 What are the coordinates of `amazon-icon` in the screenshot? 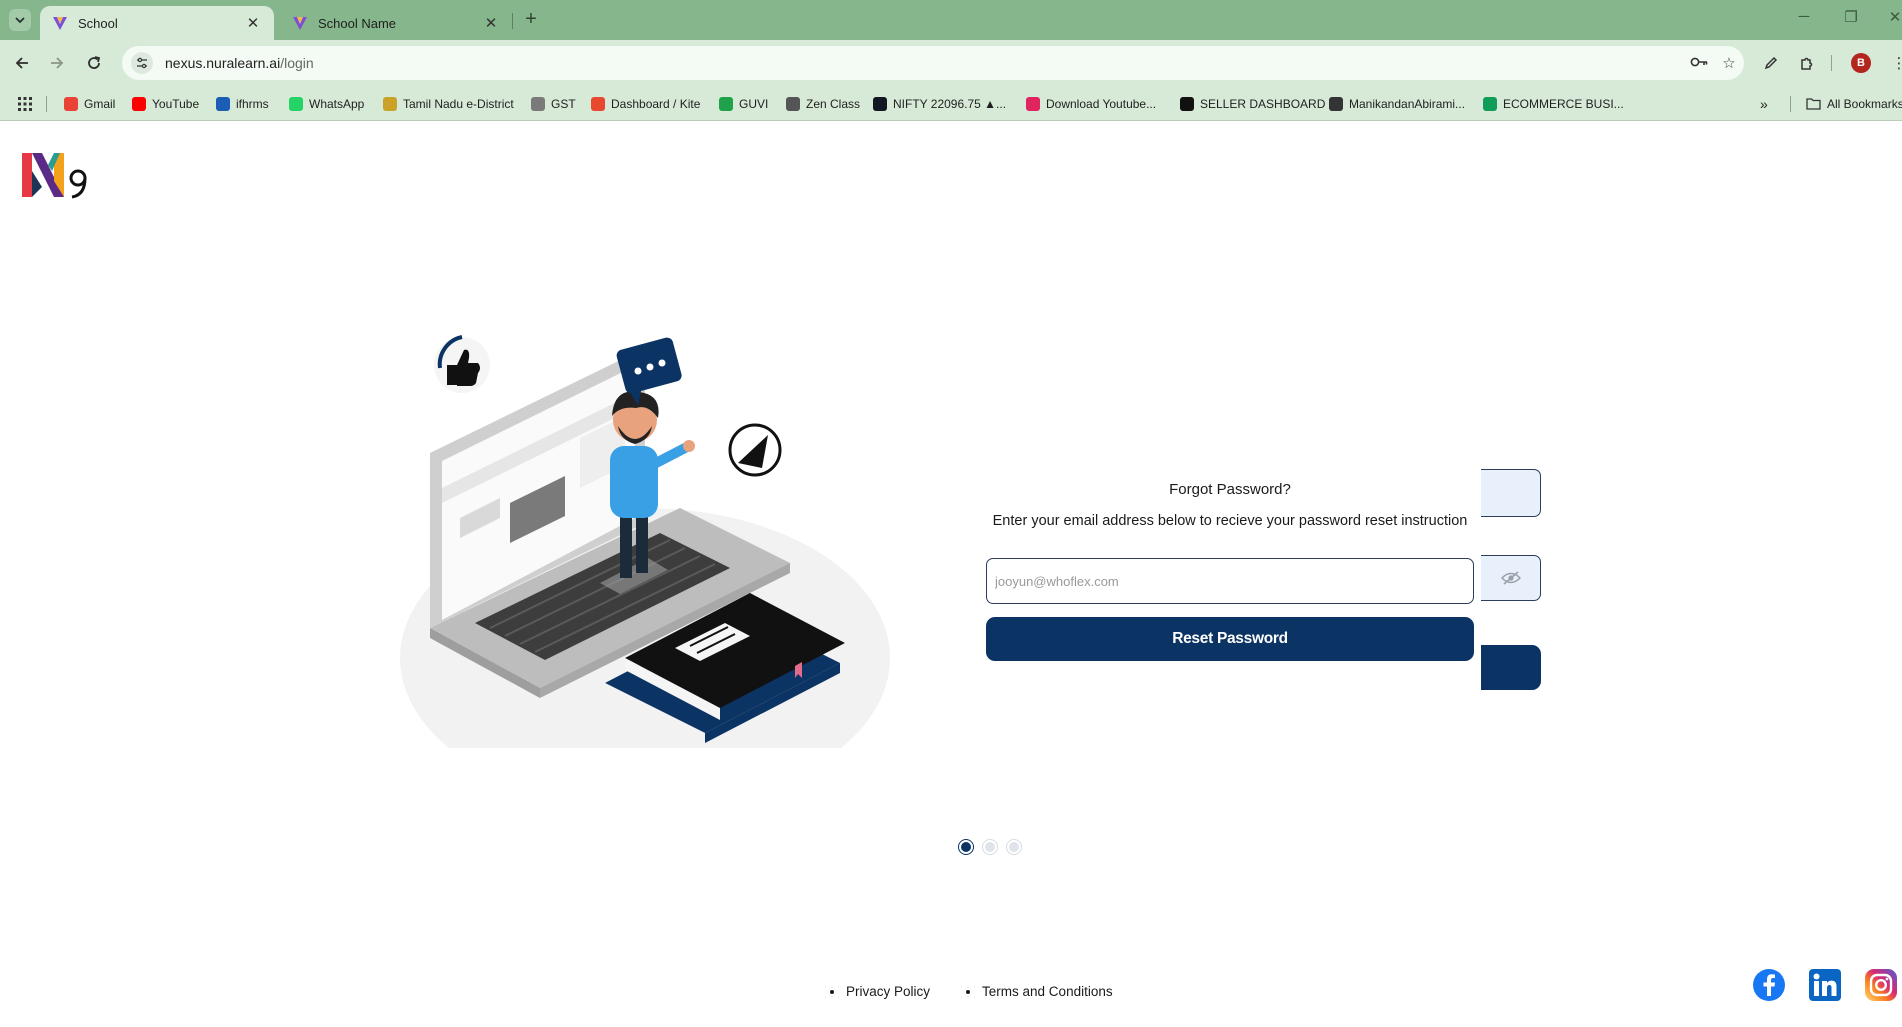 It's located at (1187, 103).